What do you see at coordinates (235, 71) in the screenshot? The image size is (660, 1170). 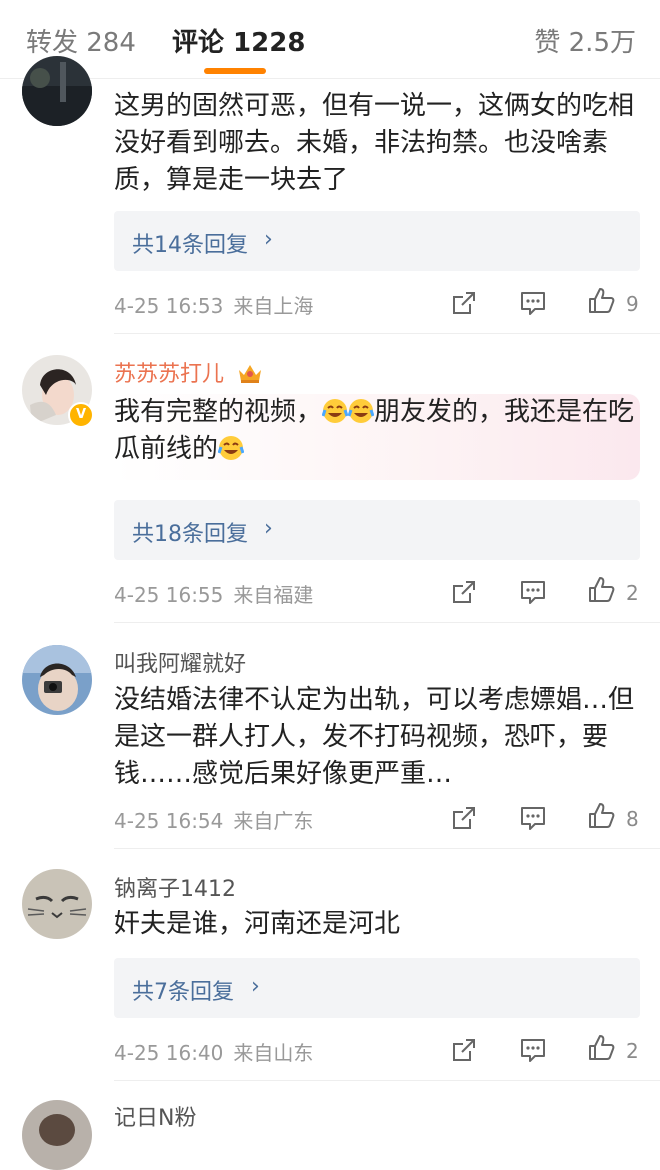 I see `active-tab-indicator` at bounding box center [235, 71].